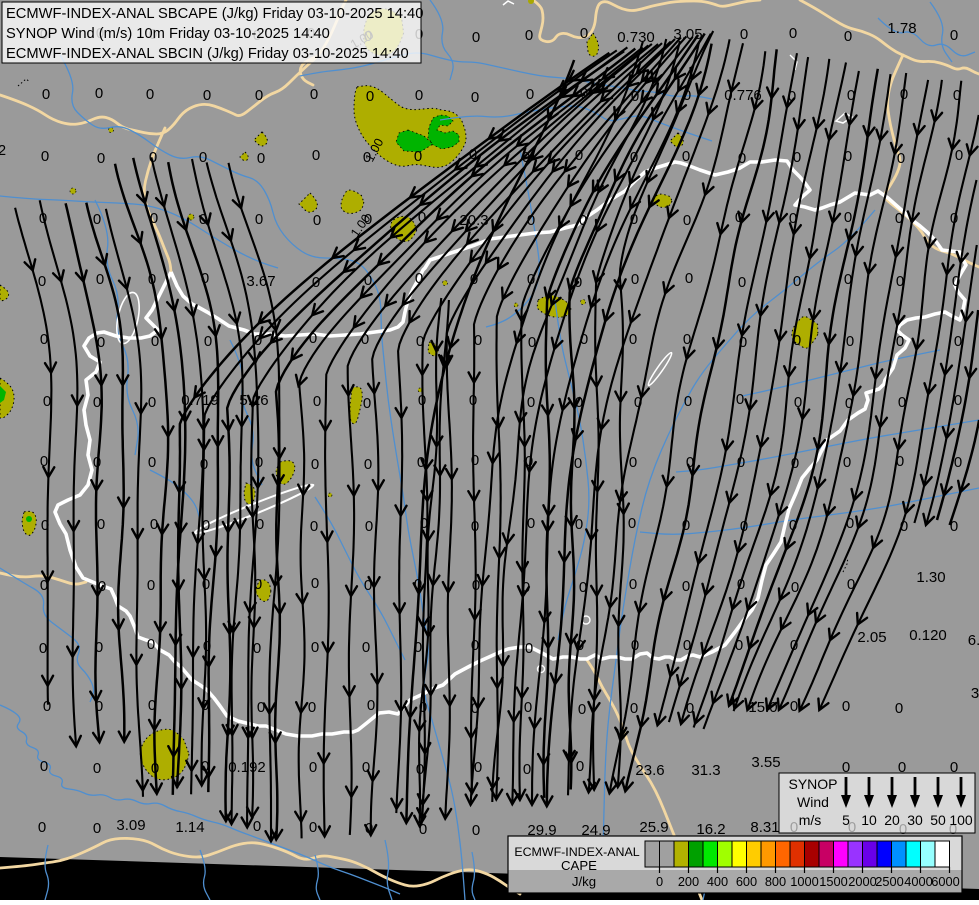 This screenshot has height=905, width=979. What do you see at coordinates (862, 881) in the screenshot?
I see `svg-text: 2000` at bounding box center [862, 881].